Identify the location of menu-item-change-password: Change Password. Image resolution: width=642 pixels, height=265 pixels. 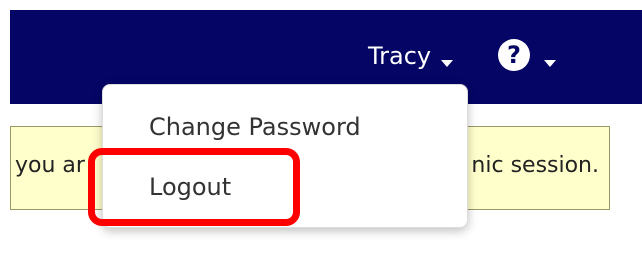
(255, 127).